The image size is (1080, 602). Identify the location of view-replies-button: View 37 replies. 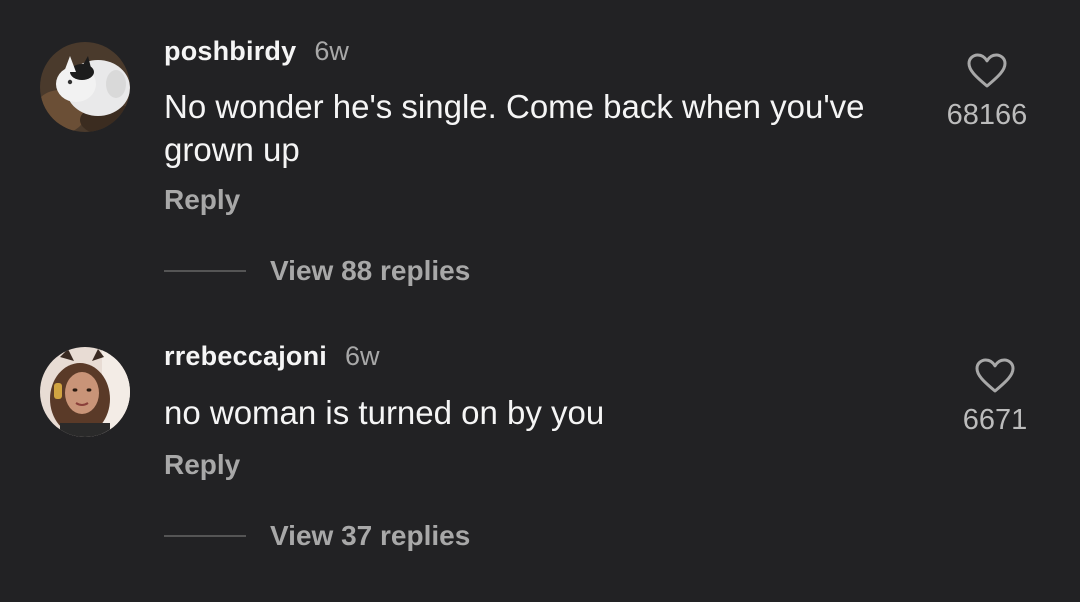
(317, 536).